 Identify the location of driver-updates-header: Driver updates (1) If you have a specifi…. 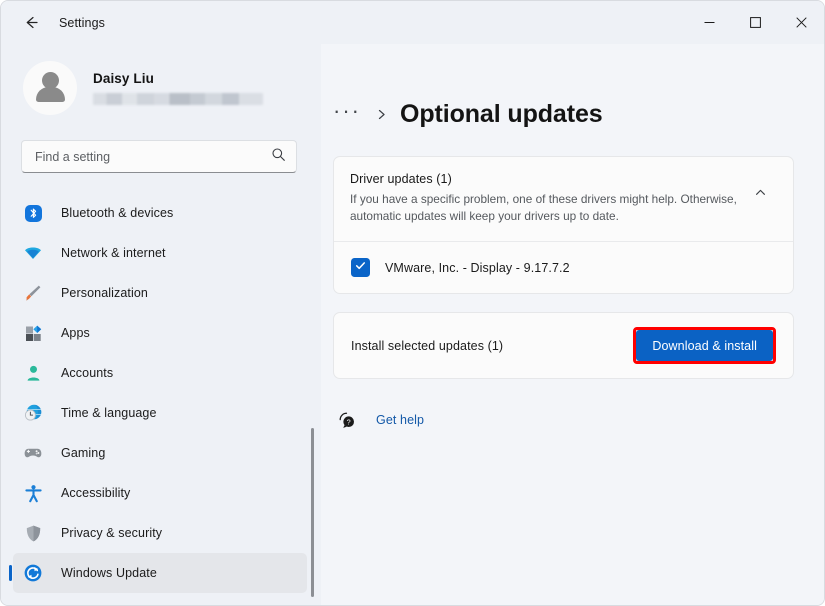
(563, 199).